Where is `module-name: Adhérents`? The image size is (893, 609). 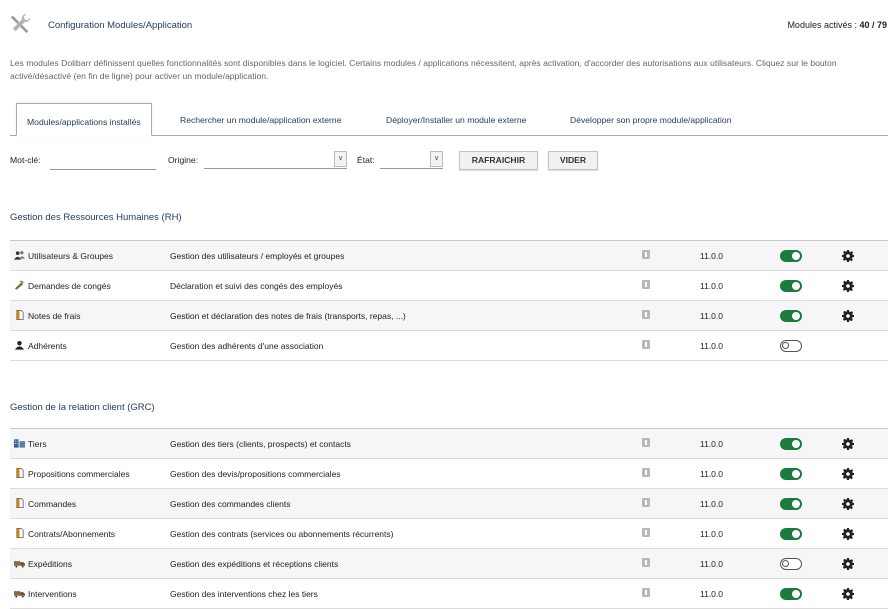
module-name: Adhérents is located at coordinates (47, 346).